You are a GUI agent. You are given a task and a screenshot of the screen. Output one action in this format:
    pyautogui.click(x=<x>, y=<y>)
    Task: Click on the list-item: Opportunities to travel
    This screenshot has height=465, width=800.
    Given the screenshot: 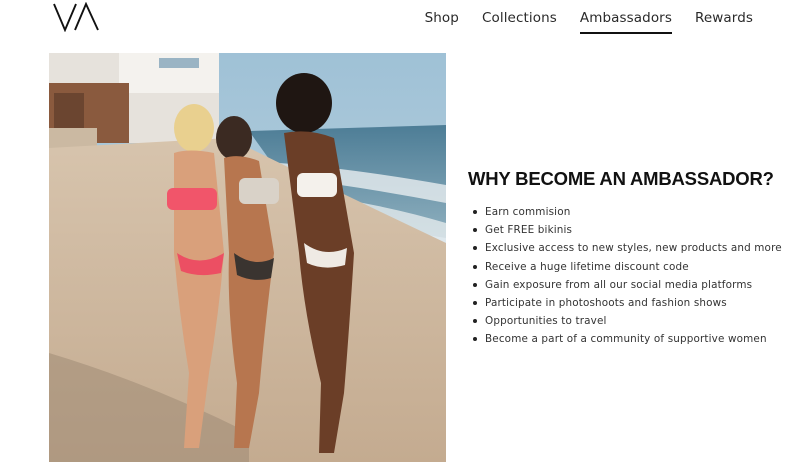 What is the action you would take?
    pyautogui.click(x=618, y=321)
    